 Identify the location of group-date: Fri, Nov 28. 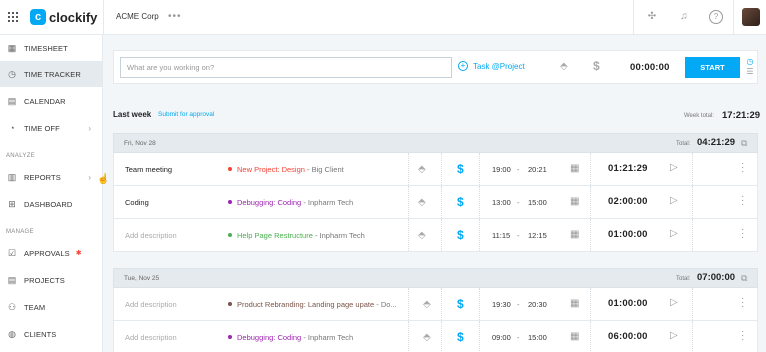
(140, 143).